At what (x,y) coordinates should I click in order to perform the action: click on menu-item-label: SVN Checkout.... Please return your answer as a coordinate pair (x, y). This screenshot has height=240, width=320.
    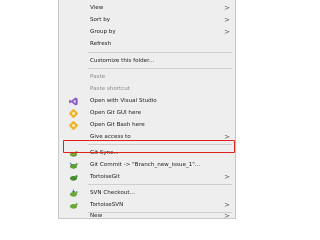
    Looking at the image, I should click on (112, 193).